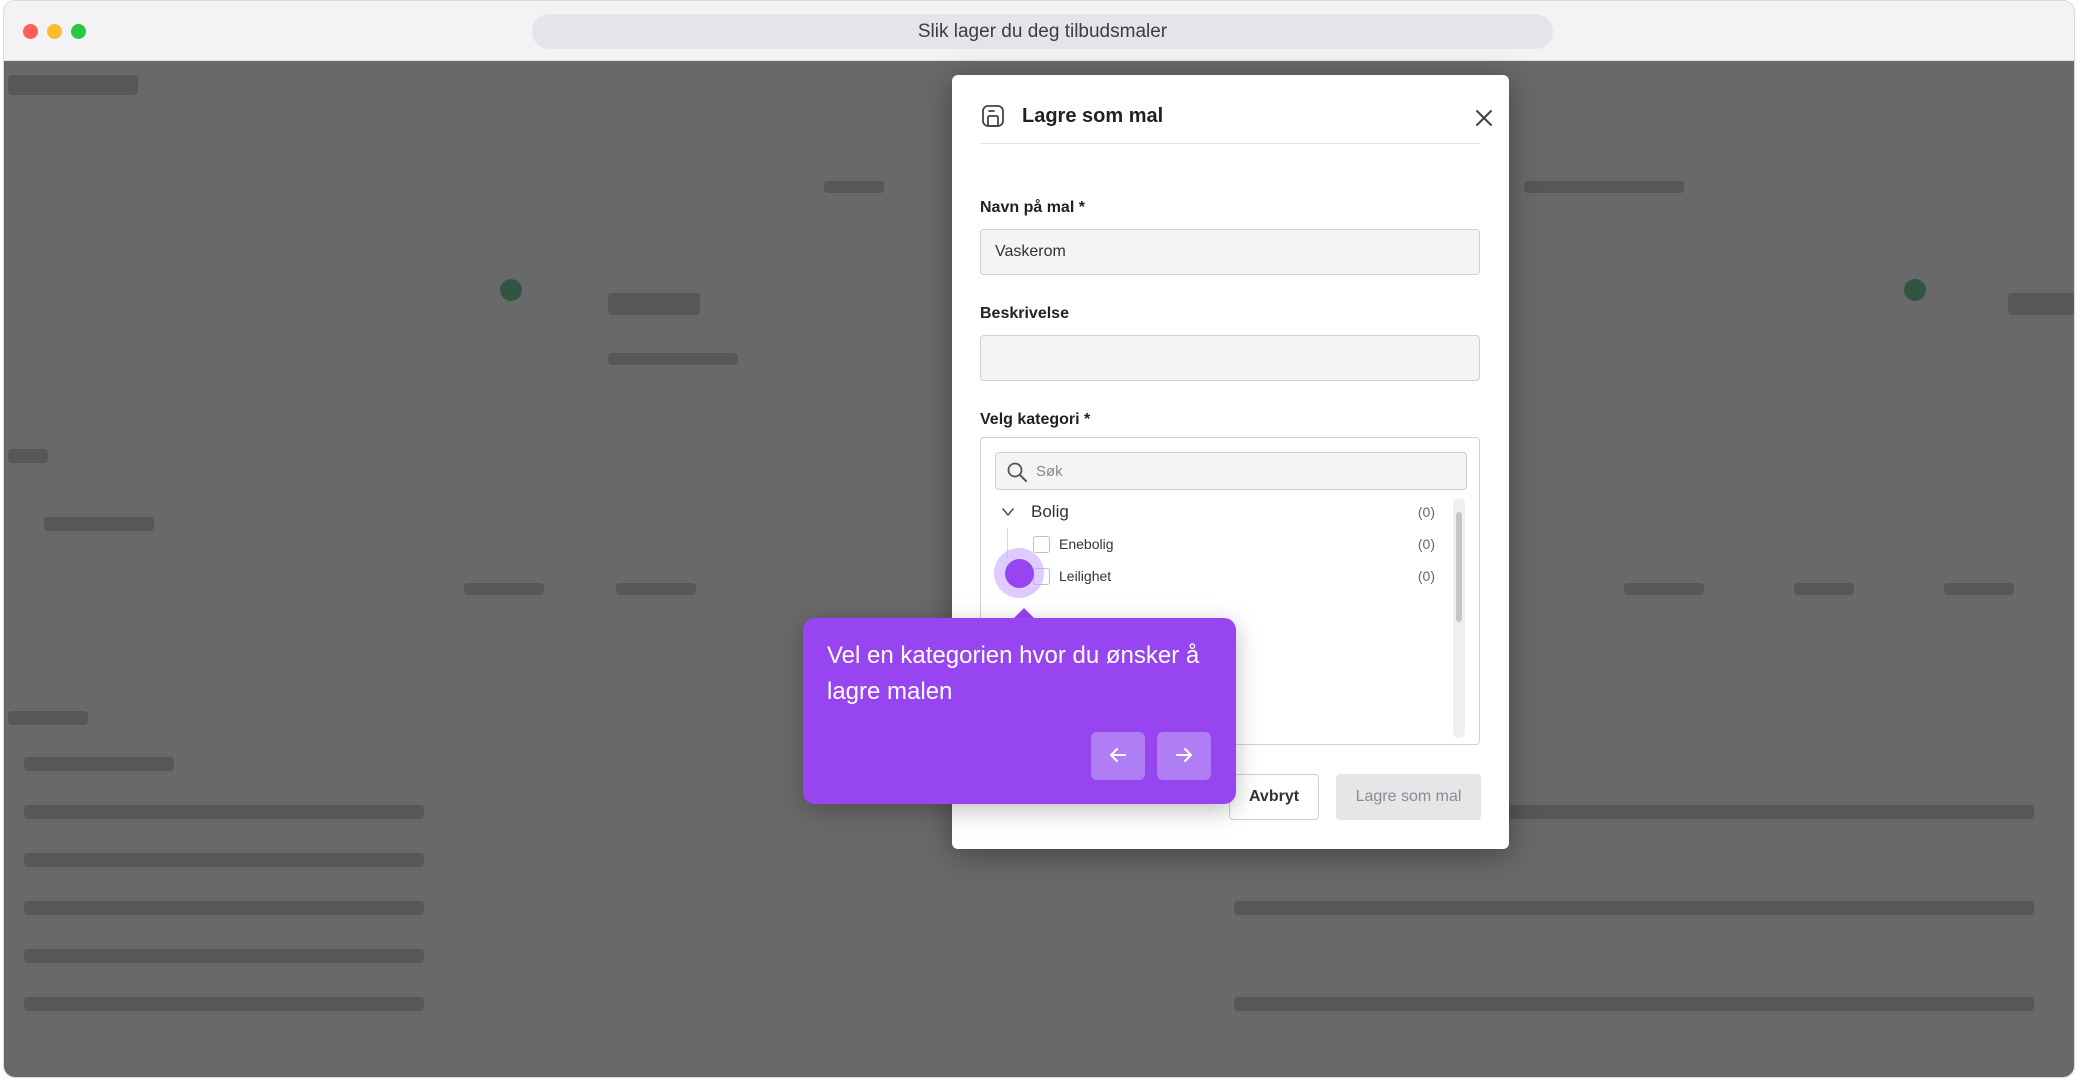 Image resolution: width=2080 pixels, height=1080 pixels. I want to click on category-group-count: (0), so click(1426, 512).